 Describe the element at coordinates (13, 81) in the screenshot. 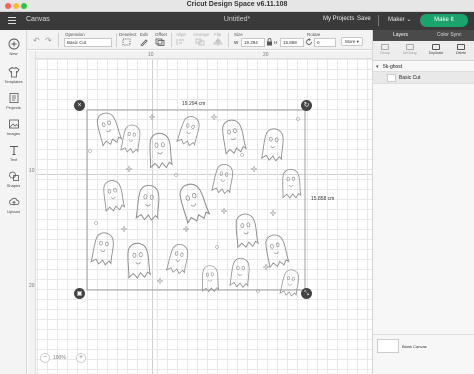

I see `sidebar-item-label: Templates` at that location.